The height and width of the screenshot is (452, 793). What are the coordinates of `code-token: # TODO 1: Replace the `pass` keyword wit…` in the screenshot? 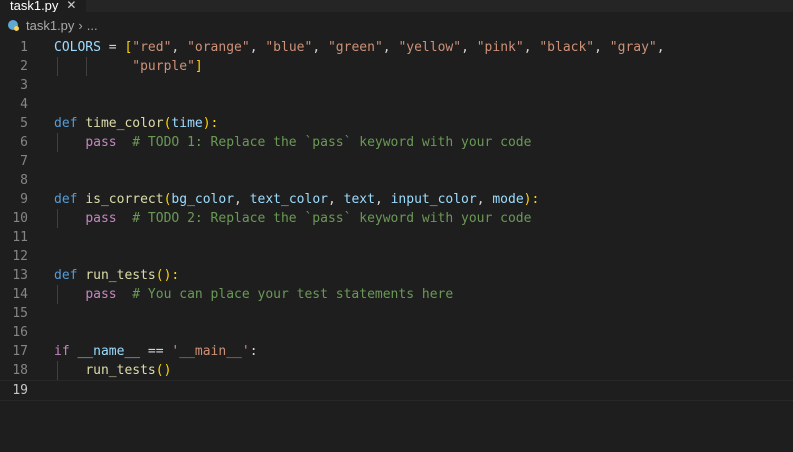 It's located at (324, 142).